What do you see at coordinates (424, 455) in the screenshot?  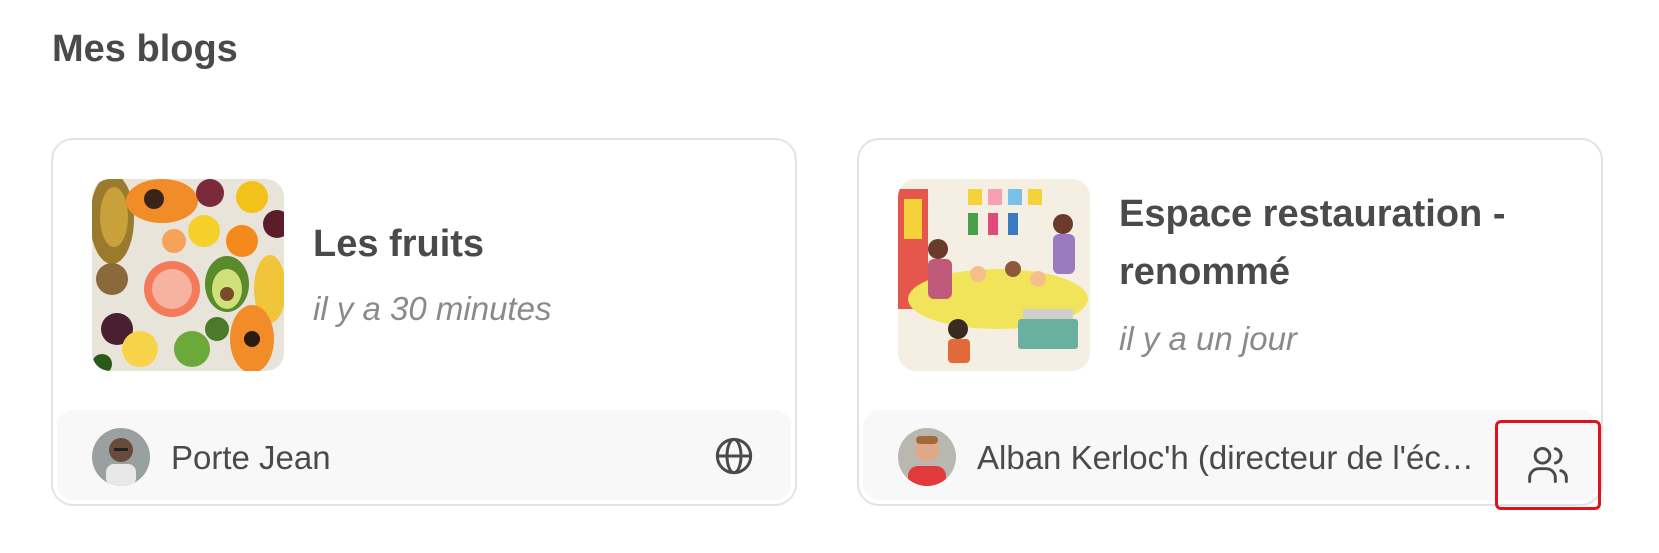 I see `blog-card-footer: Porte Jean` at bounding box center [424, 455].